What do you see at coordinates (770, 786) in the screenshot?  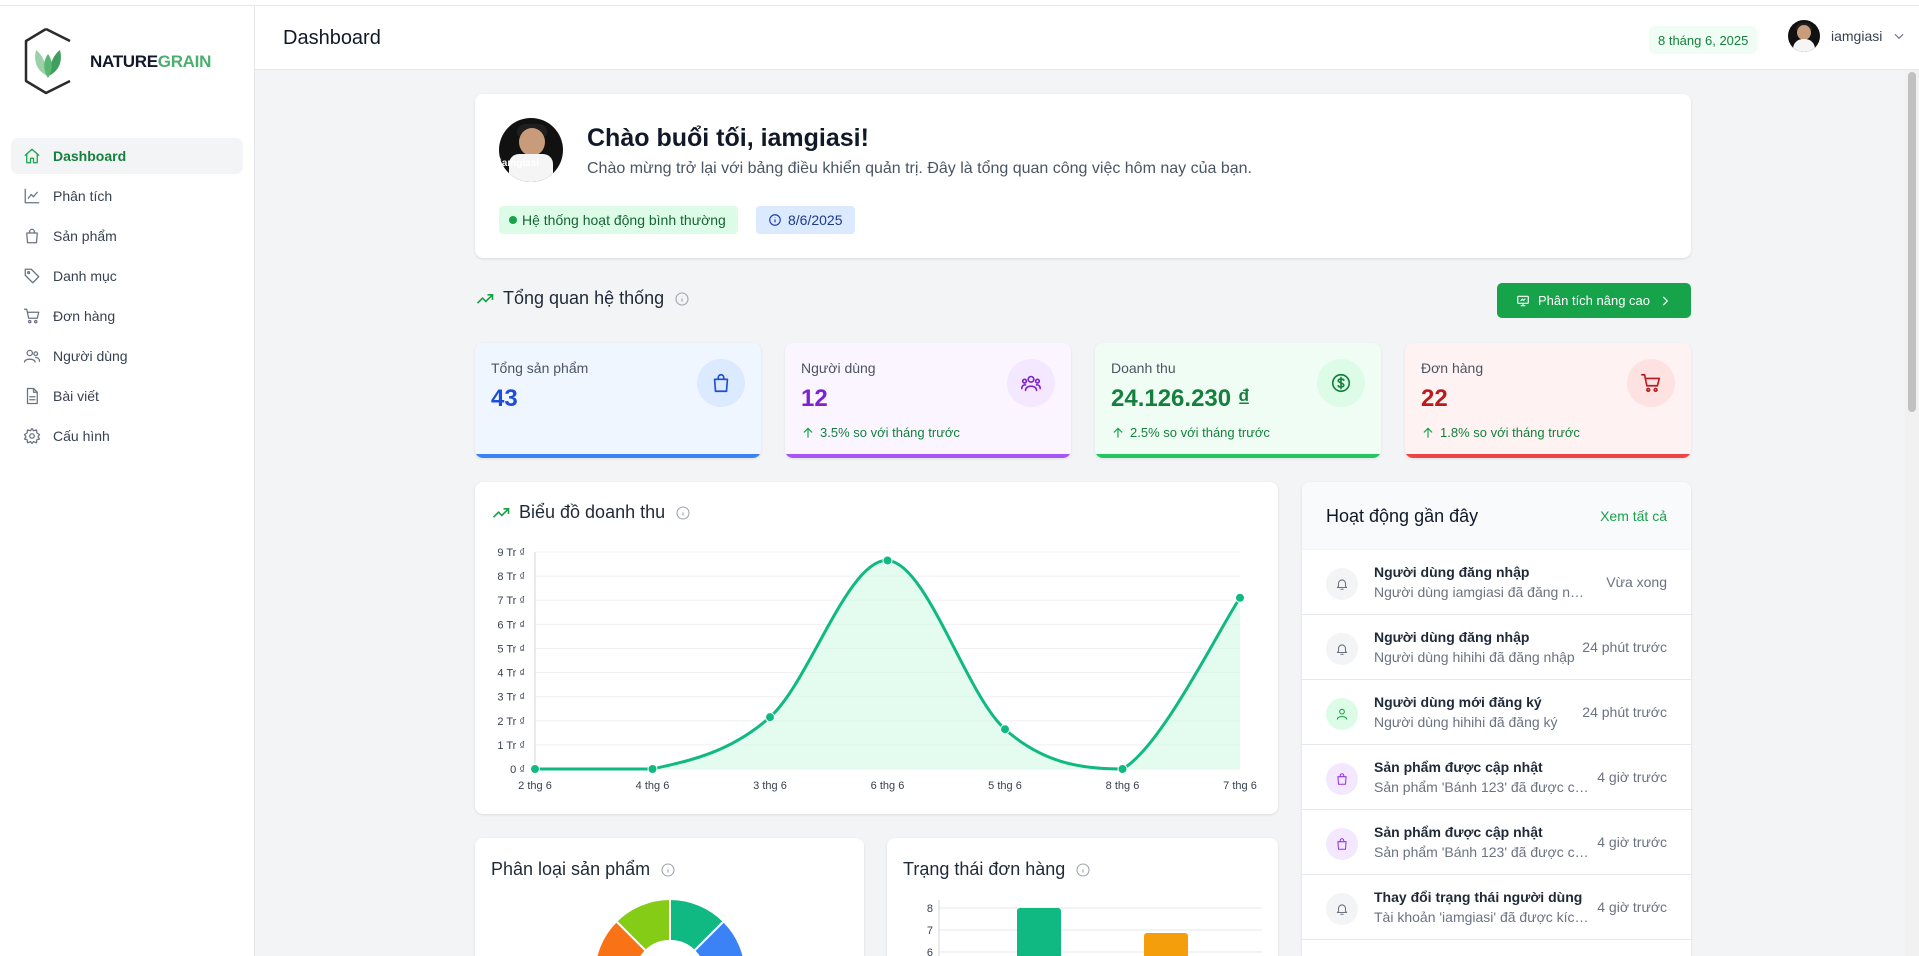 I see `x-tick-label: 3 thg 6` at bounding box center [770, 786].